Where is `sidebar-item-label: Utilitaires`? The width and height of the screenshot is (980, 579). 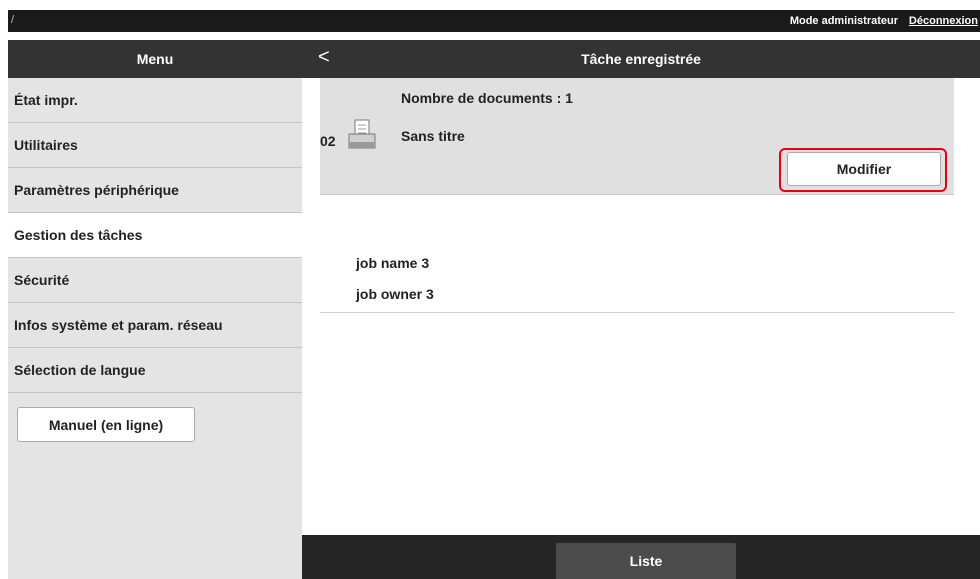
sidebar-item-label: Utilitaires is located at coordinates (46, 145).